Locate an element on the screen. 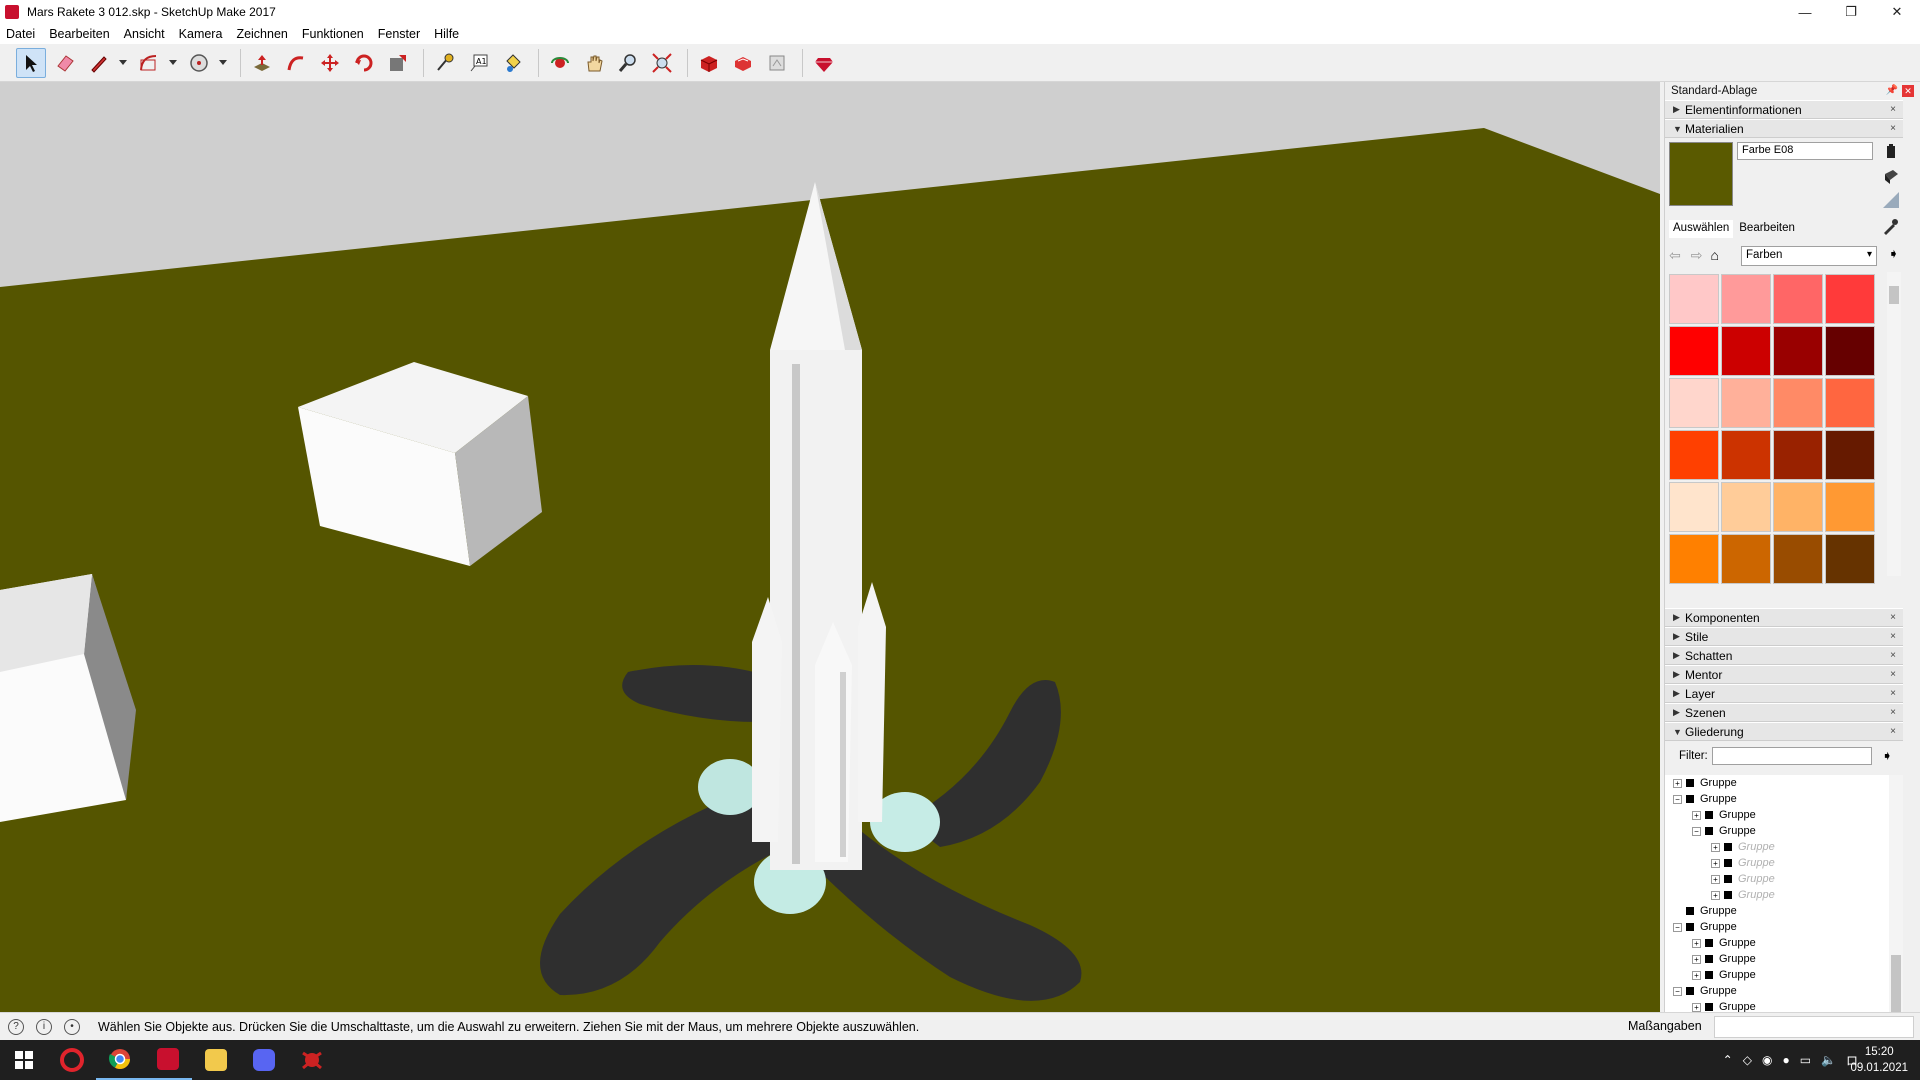 The width and height of the screenshot is (1920, 1080). swatch-scrollbar is located at coordinates (1894, 424).